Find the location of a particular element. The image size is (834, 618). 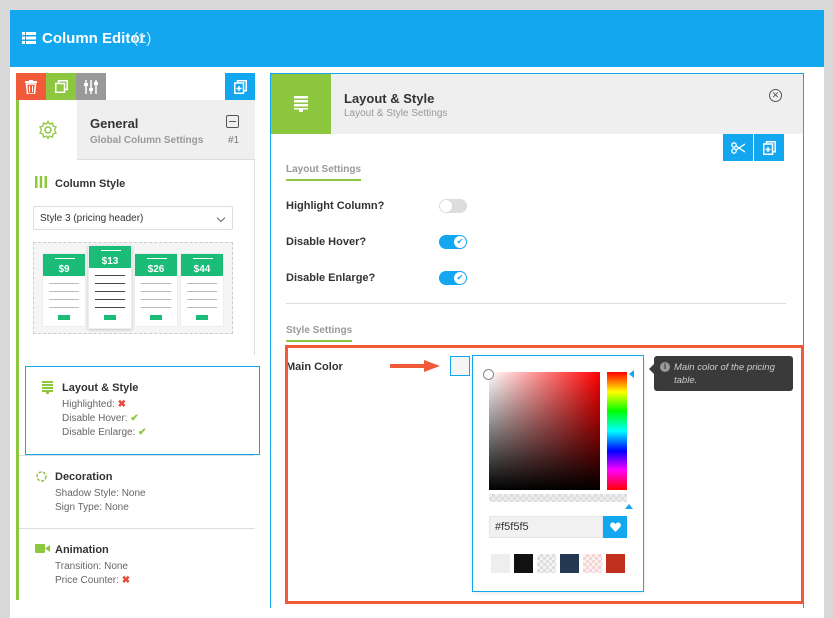

preview-price: $26 is located at coordinates (156, 265).